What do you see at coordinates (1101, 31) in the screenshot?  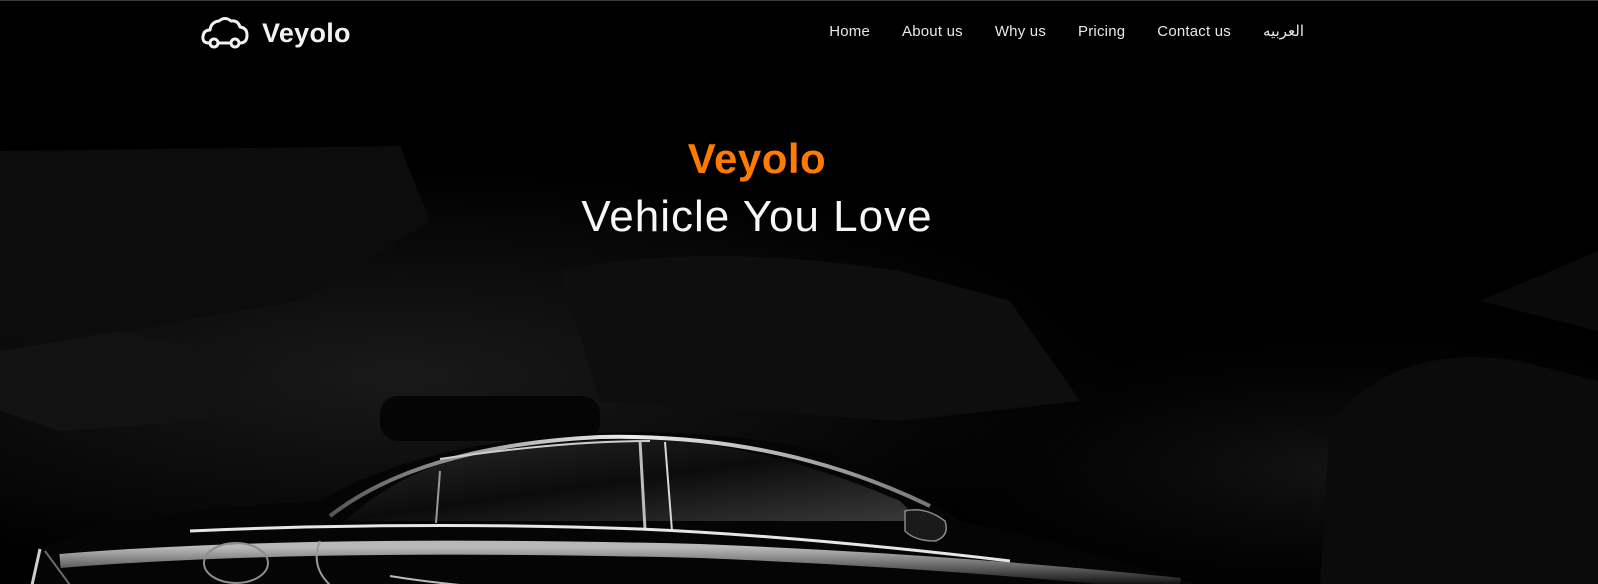 I see `nav-link-pricing: Pricing` at bounding box center [1101, 31].